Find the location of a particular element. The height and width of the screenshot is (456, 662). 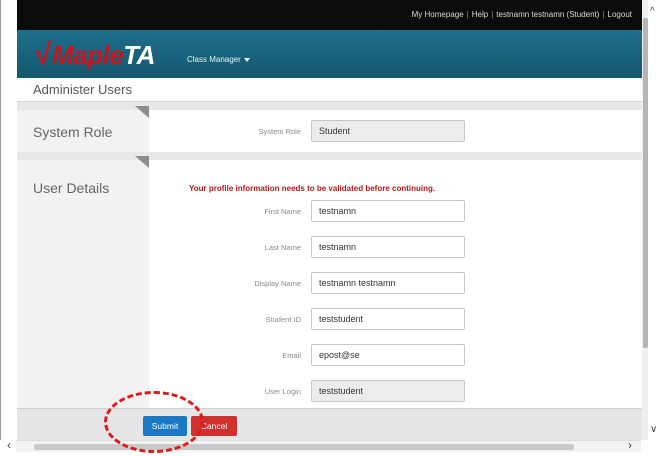

user-login-field: teststudent is located at coordinates (388, 391).